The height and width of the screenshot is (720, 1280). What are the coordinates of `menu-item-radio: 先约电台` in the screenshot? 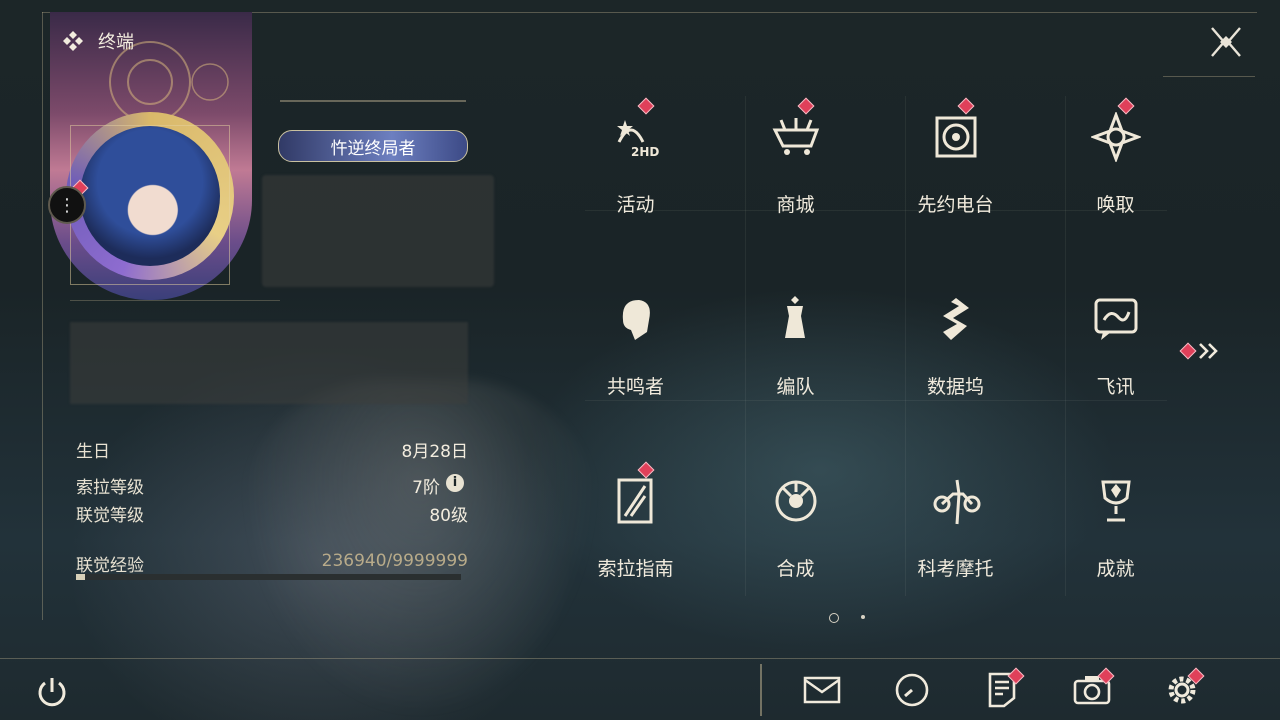 It's located at (955, 180).